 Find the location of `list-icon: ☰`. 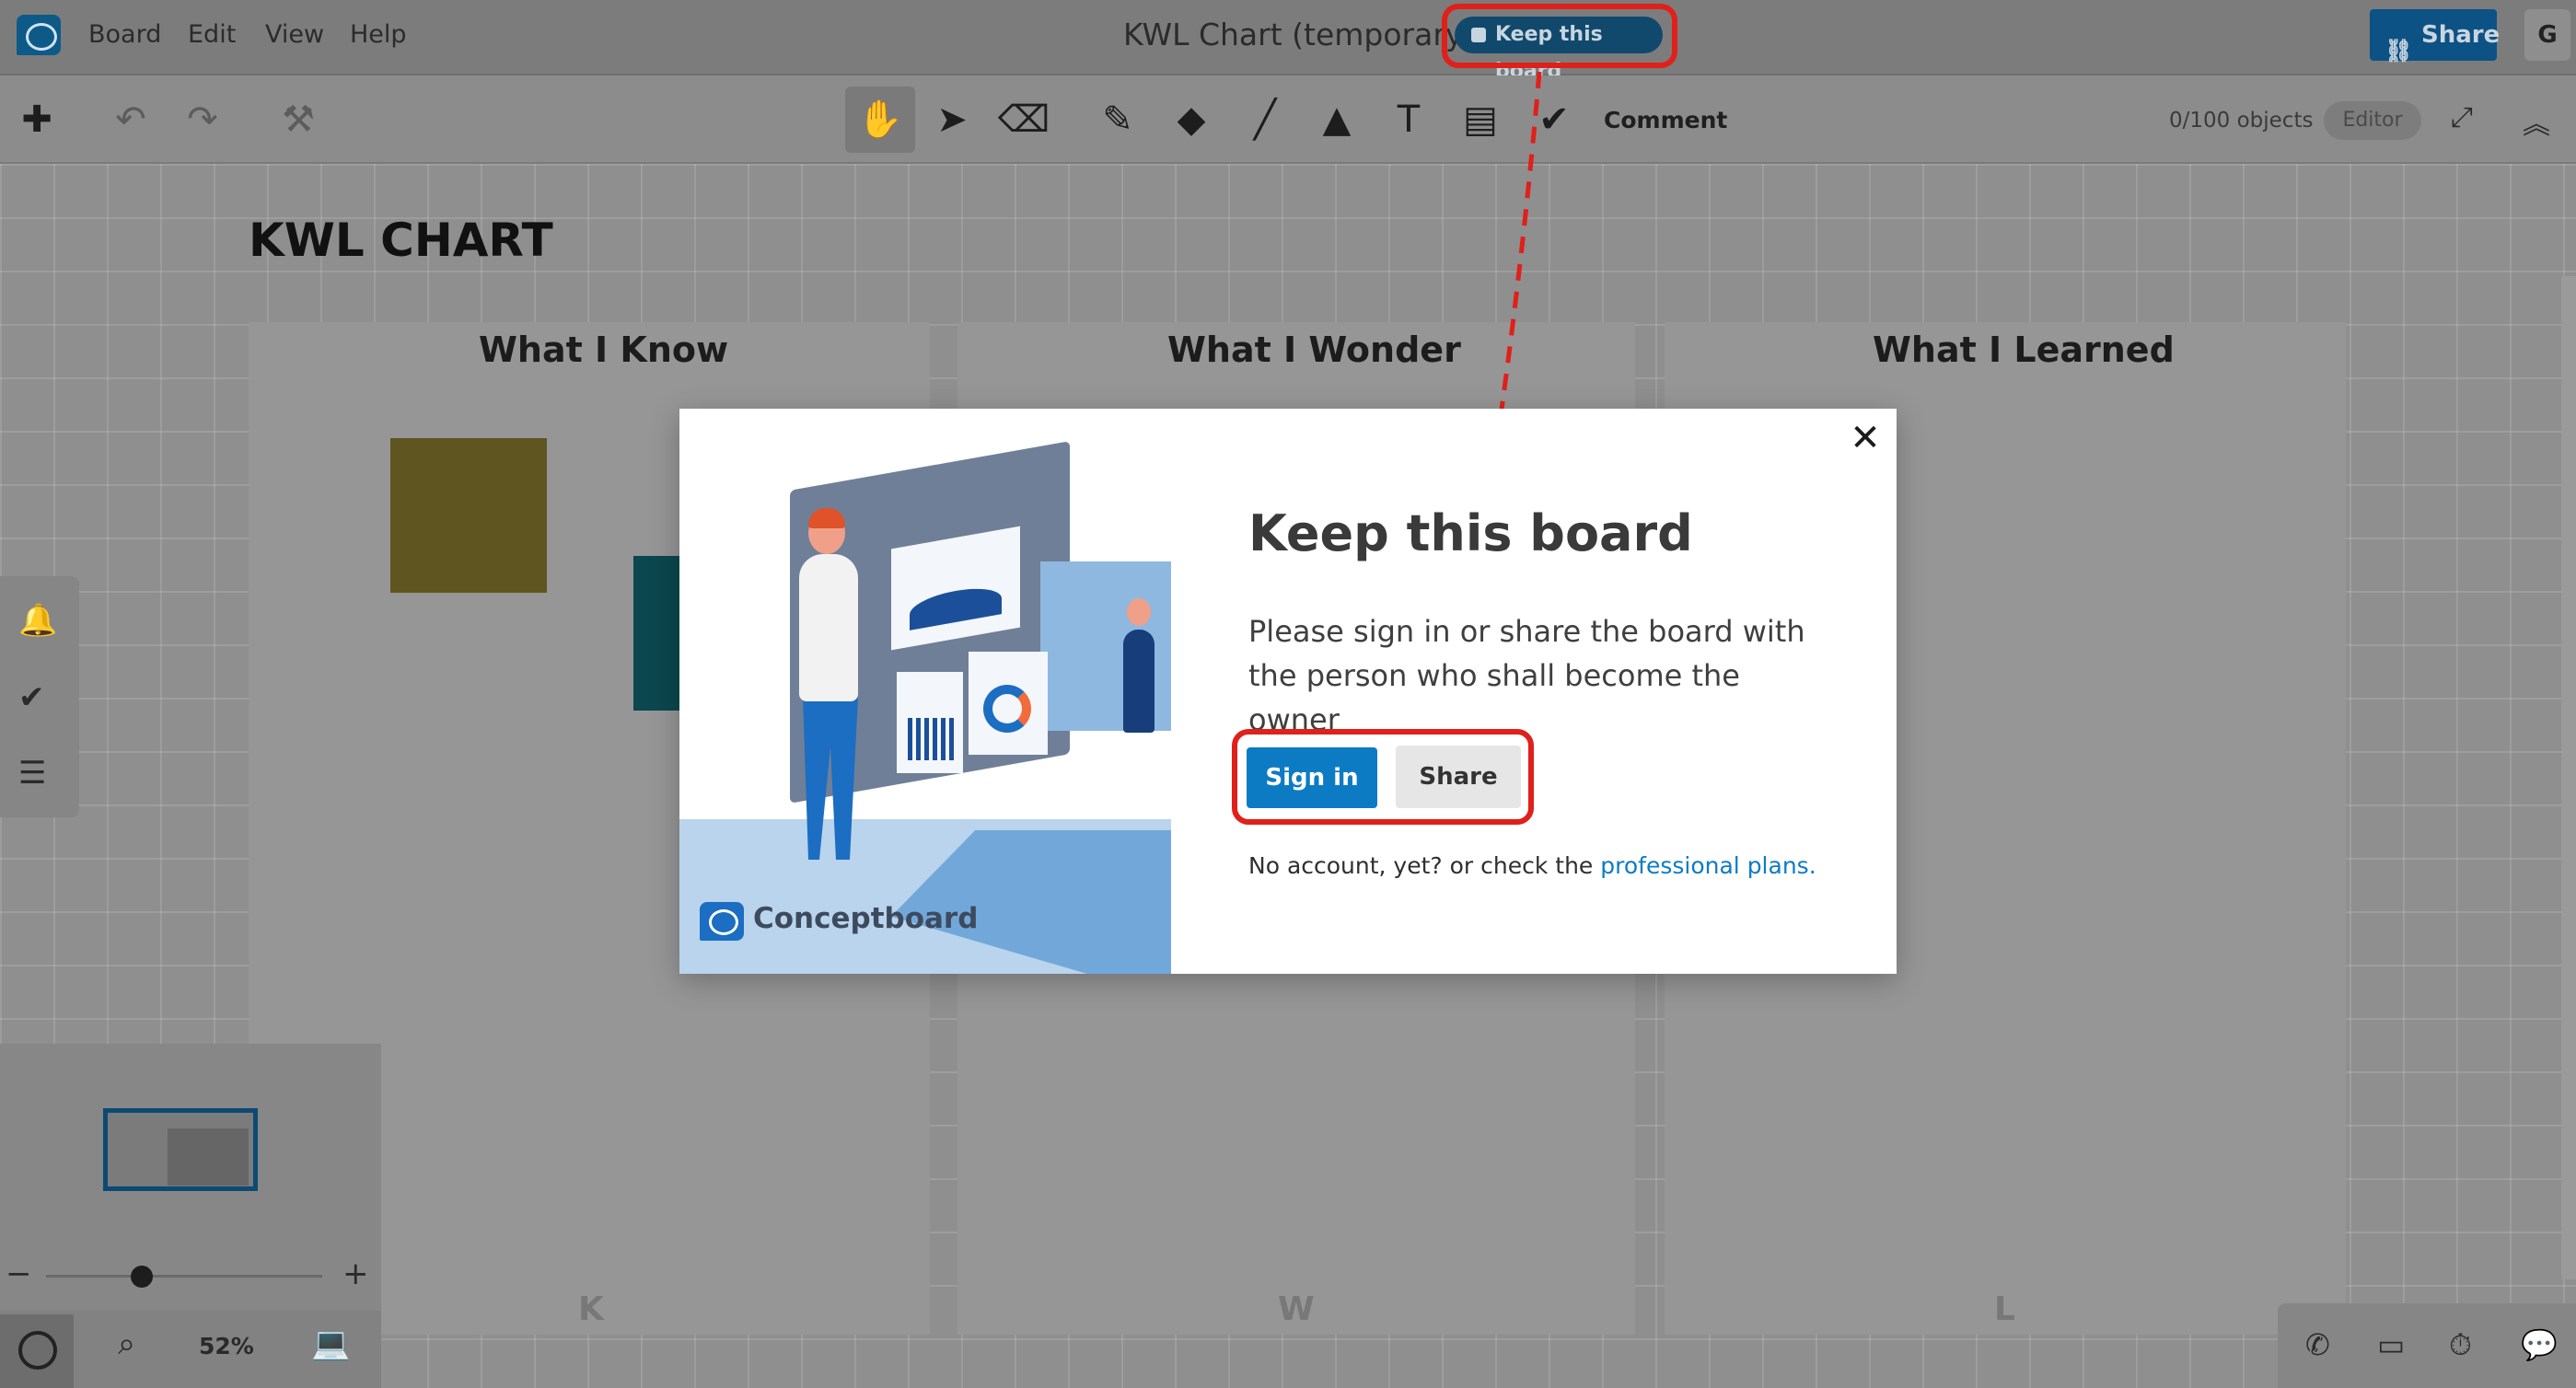

list-icon: ☰ is located at coordinates (32, 773).